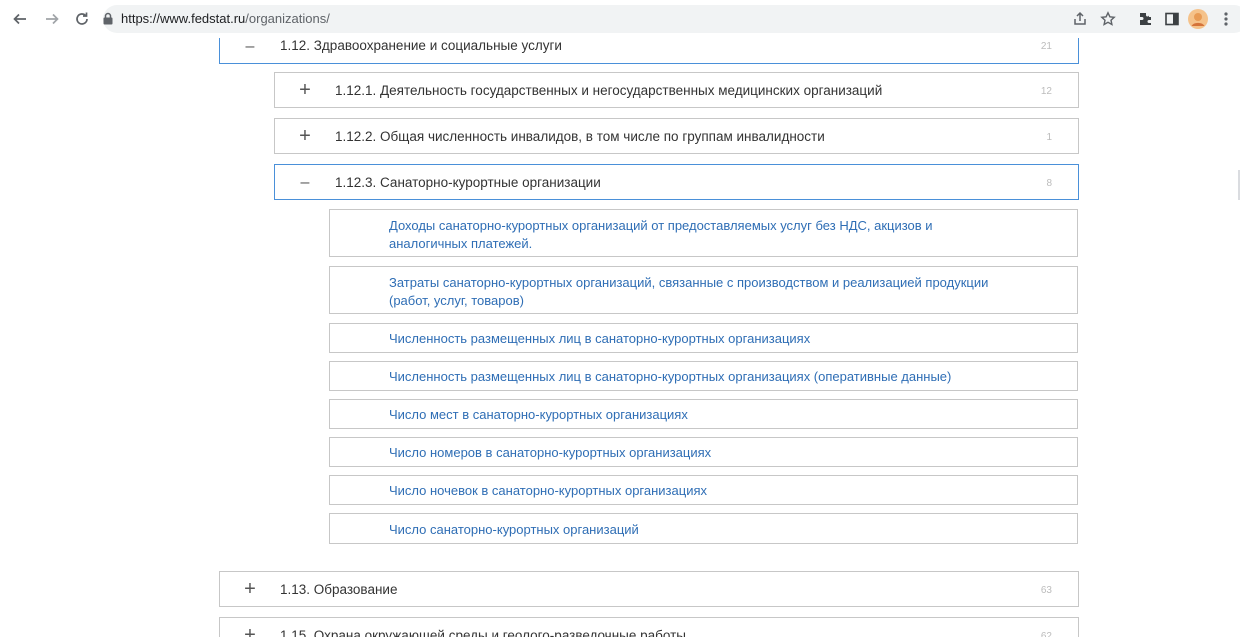 This screenshot has width=1240, height=637. What do you see at coordinates (1172, 19) in the screenshot?
I see `side-panel-icon` at bounding box center [1172, 19].